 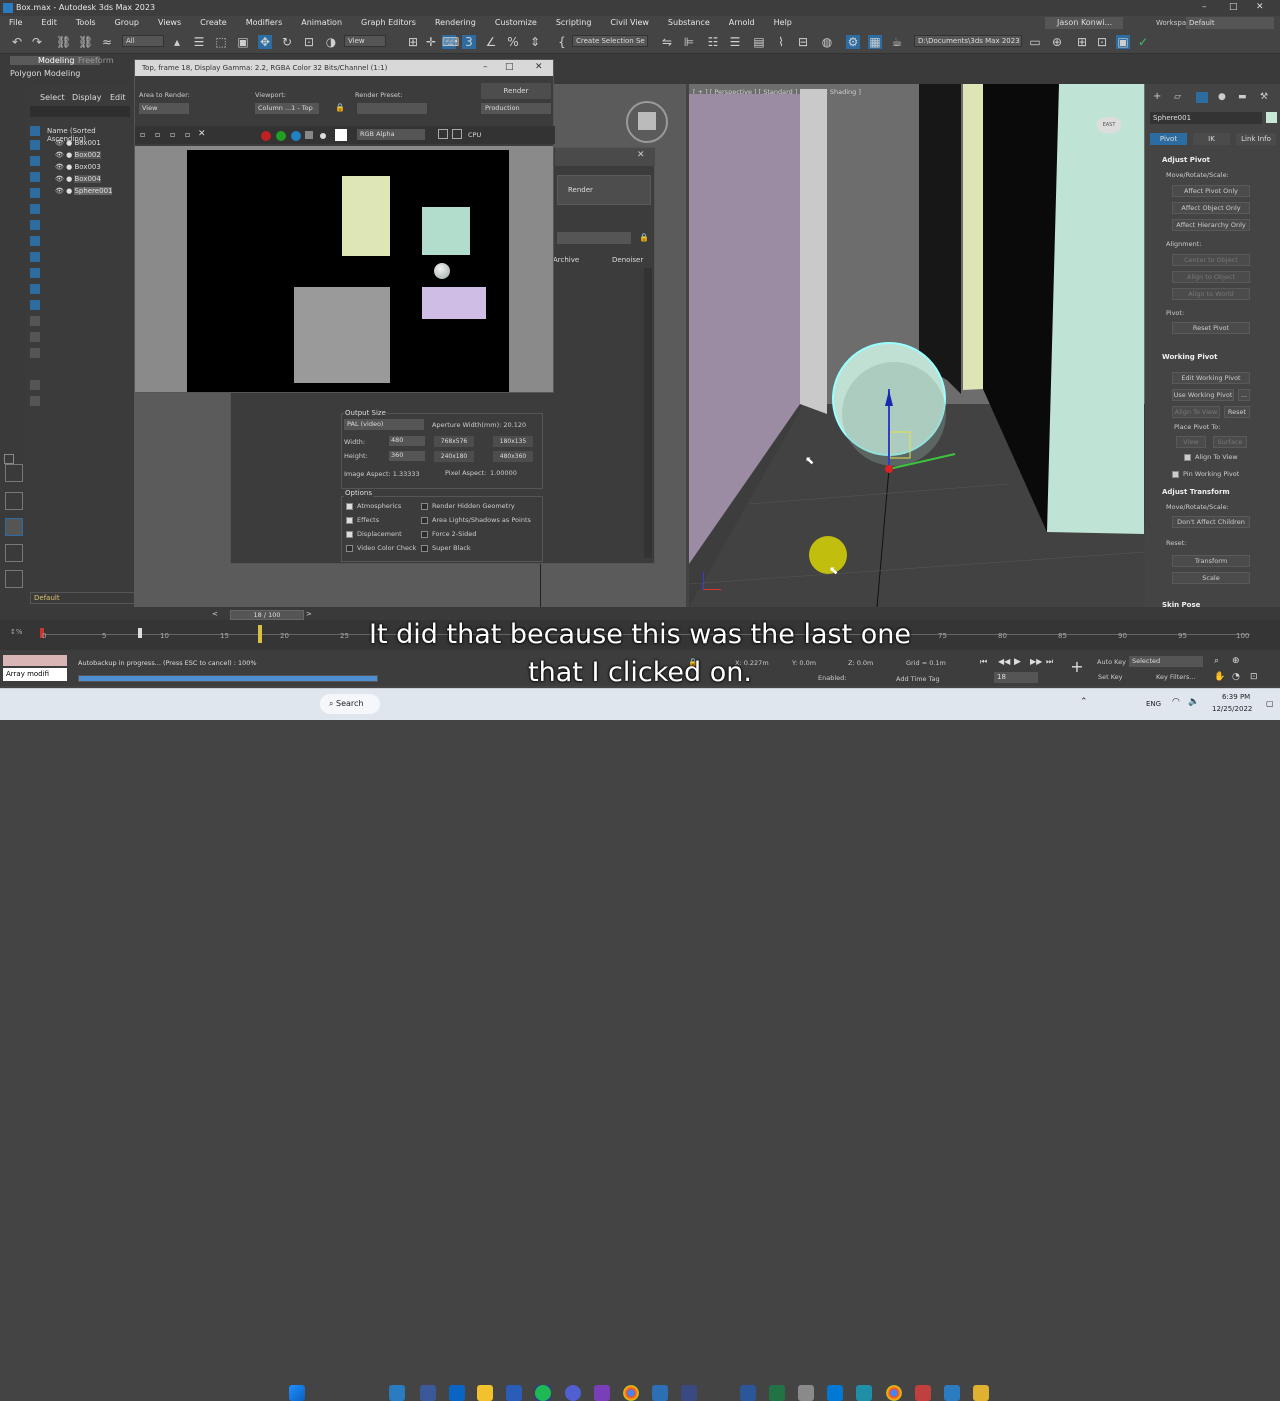 I want to click on adjust-pivot-header: Adjust Pivot, so click(x=1186, y=160).